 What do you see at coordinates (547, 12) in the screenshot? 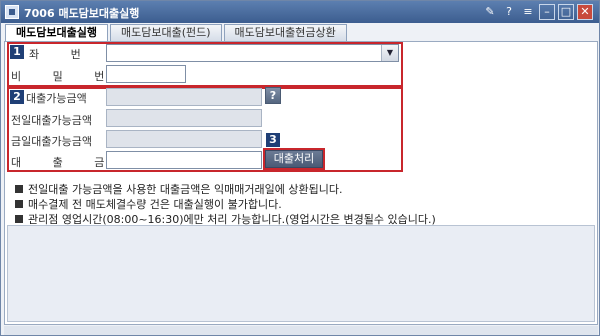
I see `minimize-icon: –` at bounding box center [547, 12].